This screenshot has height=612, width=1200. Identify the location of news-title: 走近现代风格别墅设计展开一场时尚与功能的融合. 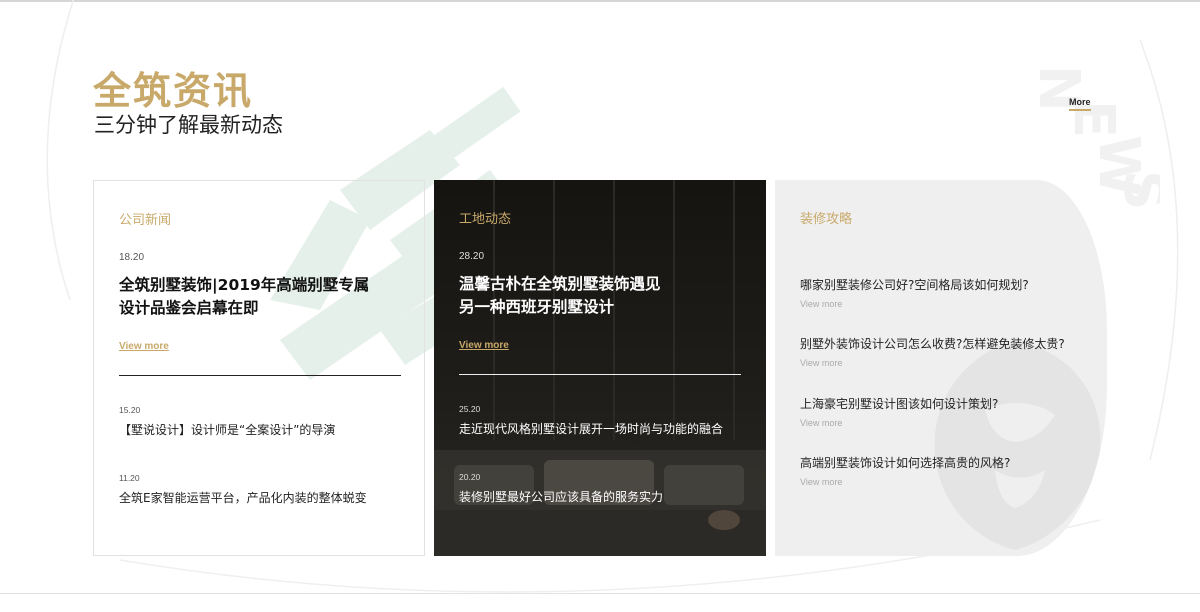
(604, 428).